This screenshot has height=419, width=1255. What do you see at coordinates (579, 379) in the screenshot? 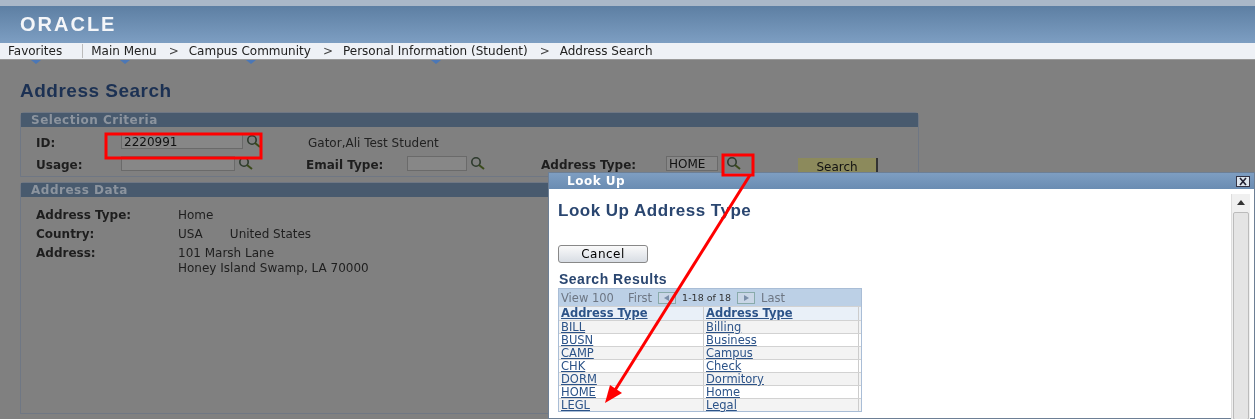
I see `result-link: DORM` at bounding box center [579, 379].